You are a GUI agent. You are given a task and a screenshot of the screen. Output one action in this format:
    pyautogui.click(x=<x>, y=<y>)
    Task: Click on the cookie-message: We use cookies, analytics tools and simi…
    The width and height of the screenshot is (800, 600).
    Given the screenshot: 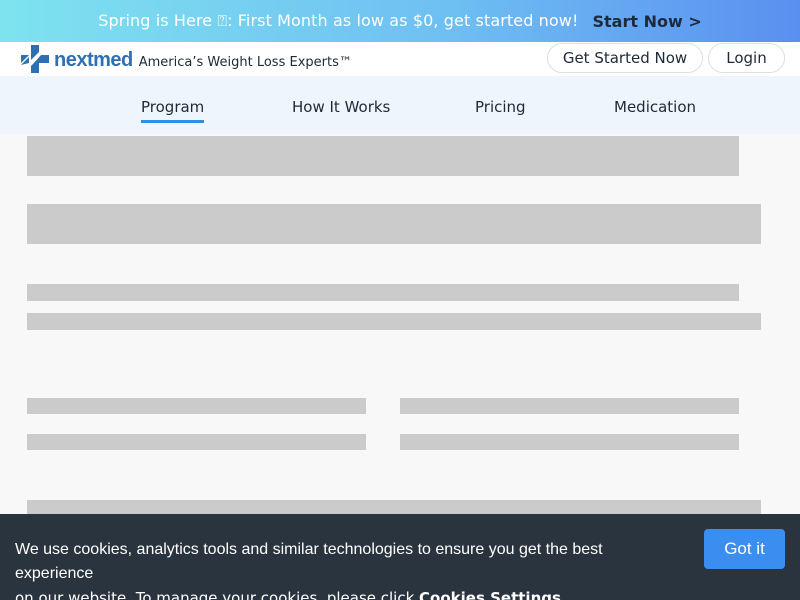 What is the action you would take?
    pyautogui.click(x=350, y=569)
    